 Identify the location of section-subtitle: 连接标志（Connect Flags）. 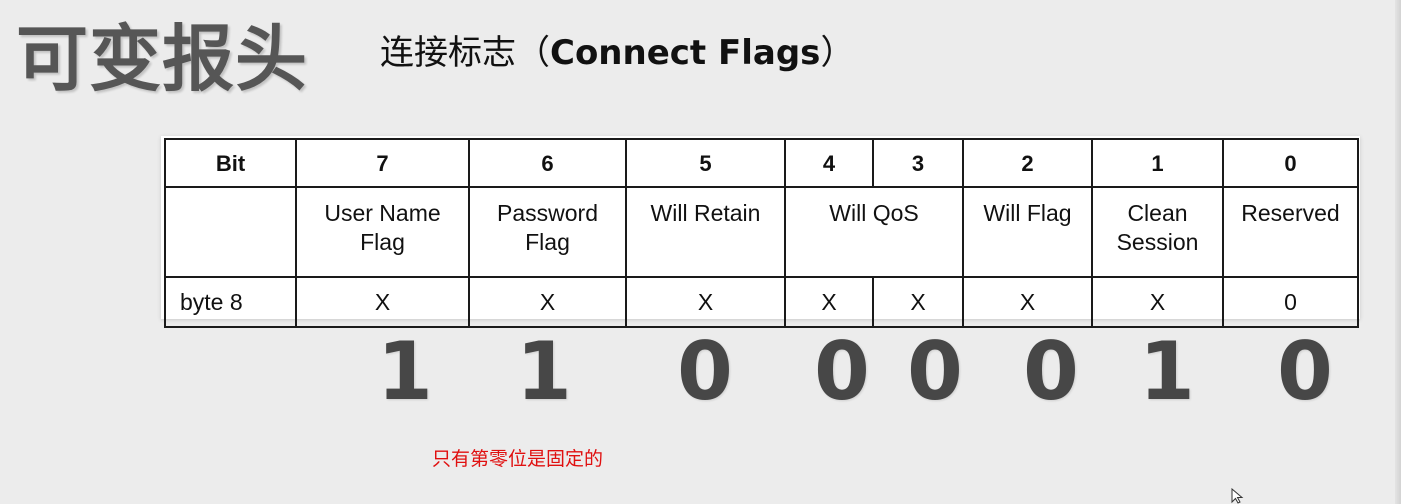
(617, 53).